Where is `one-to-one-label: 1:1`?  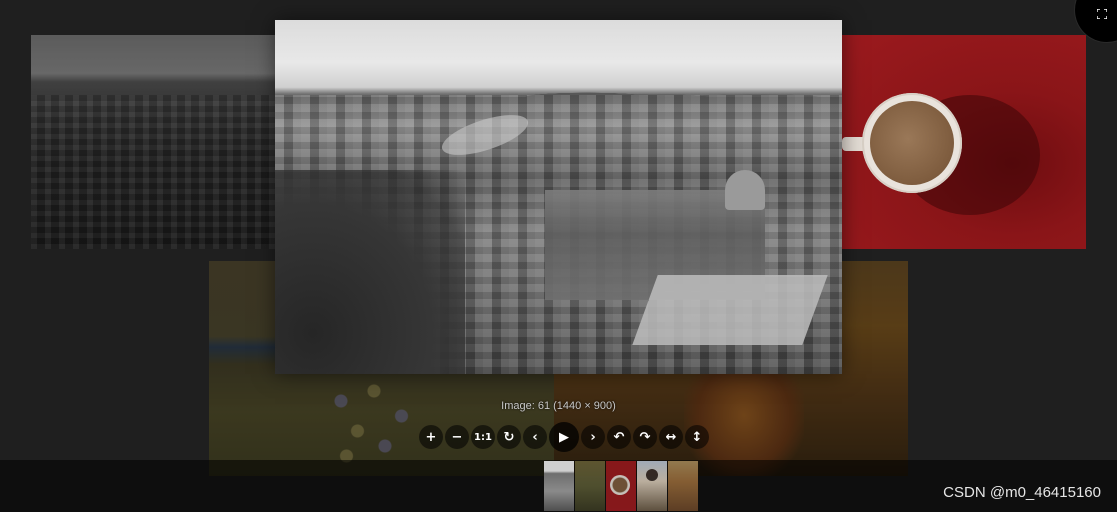
one-to-one-label: 1:1 is located at coordinates (483, 437).